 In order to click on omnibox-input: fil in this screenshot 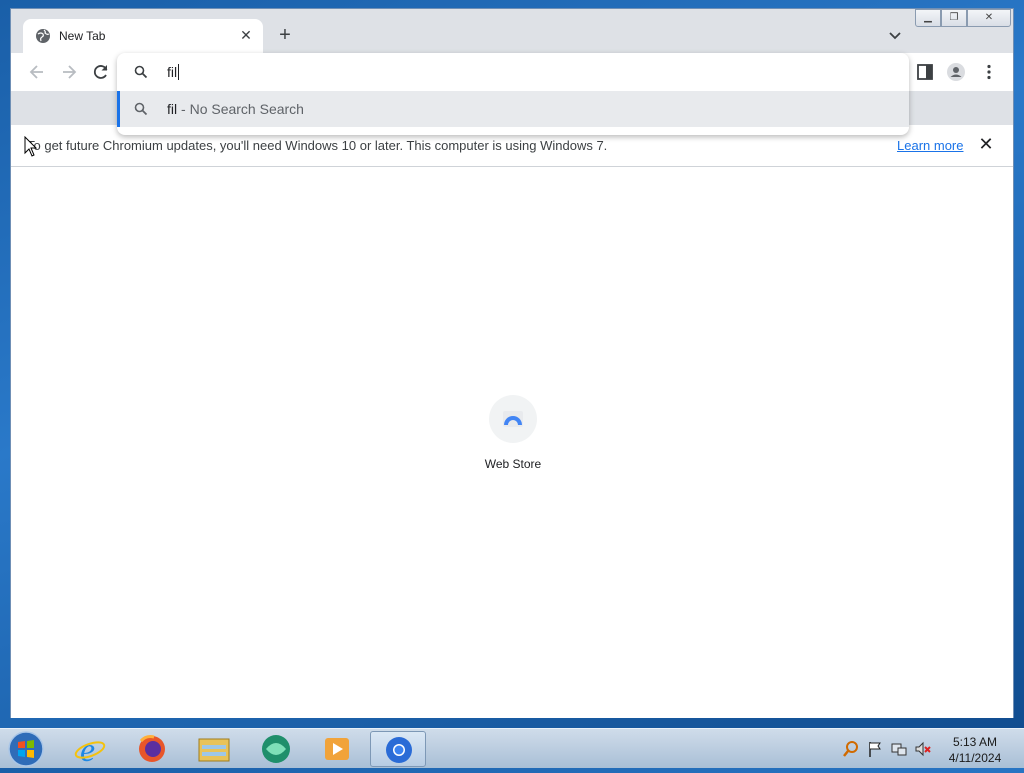, I will do `click(173, 72)`.